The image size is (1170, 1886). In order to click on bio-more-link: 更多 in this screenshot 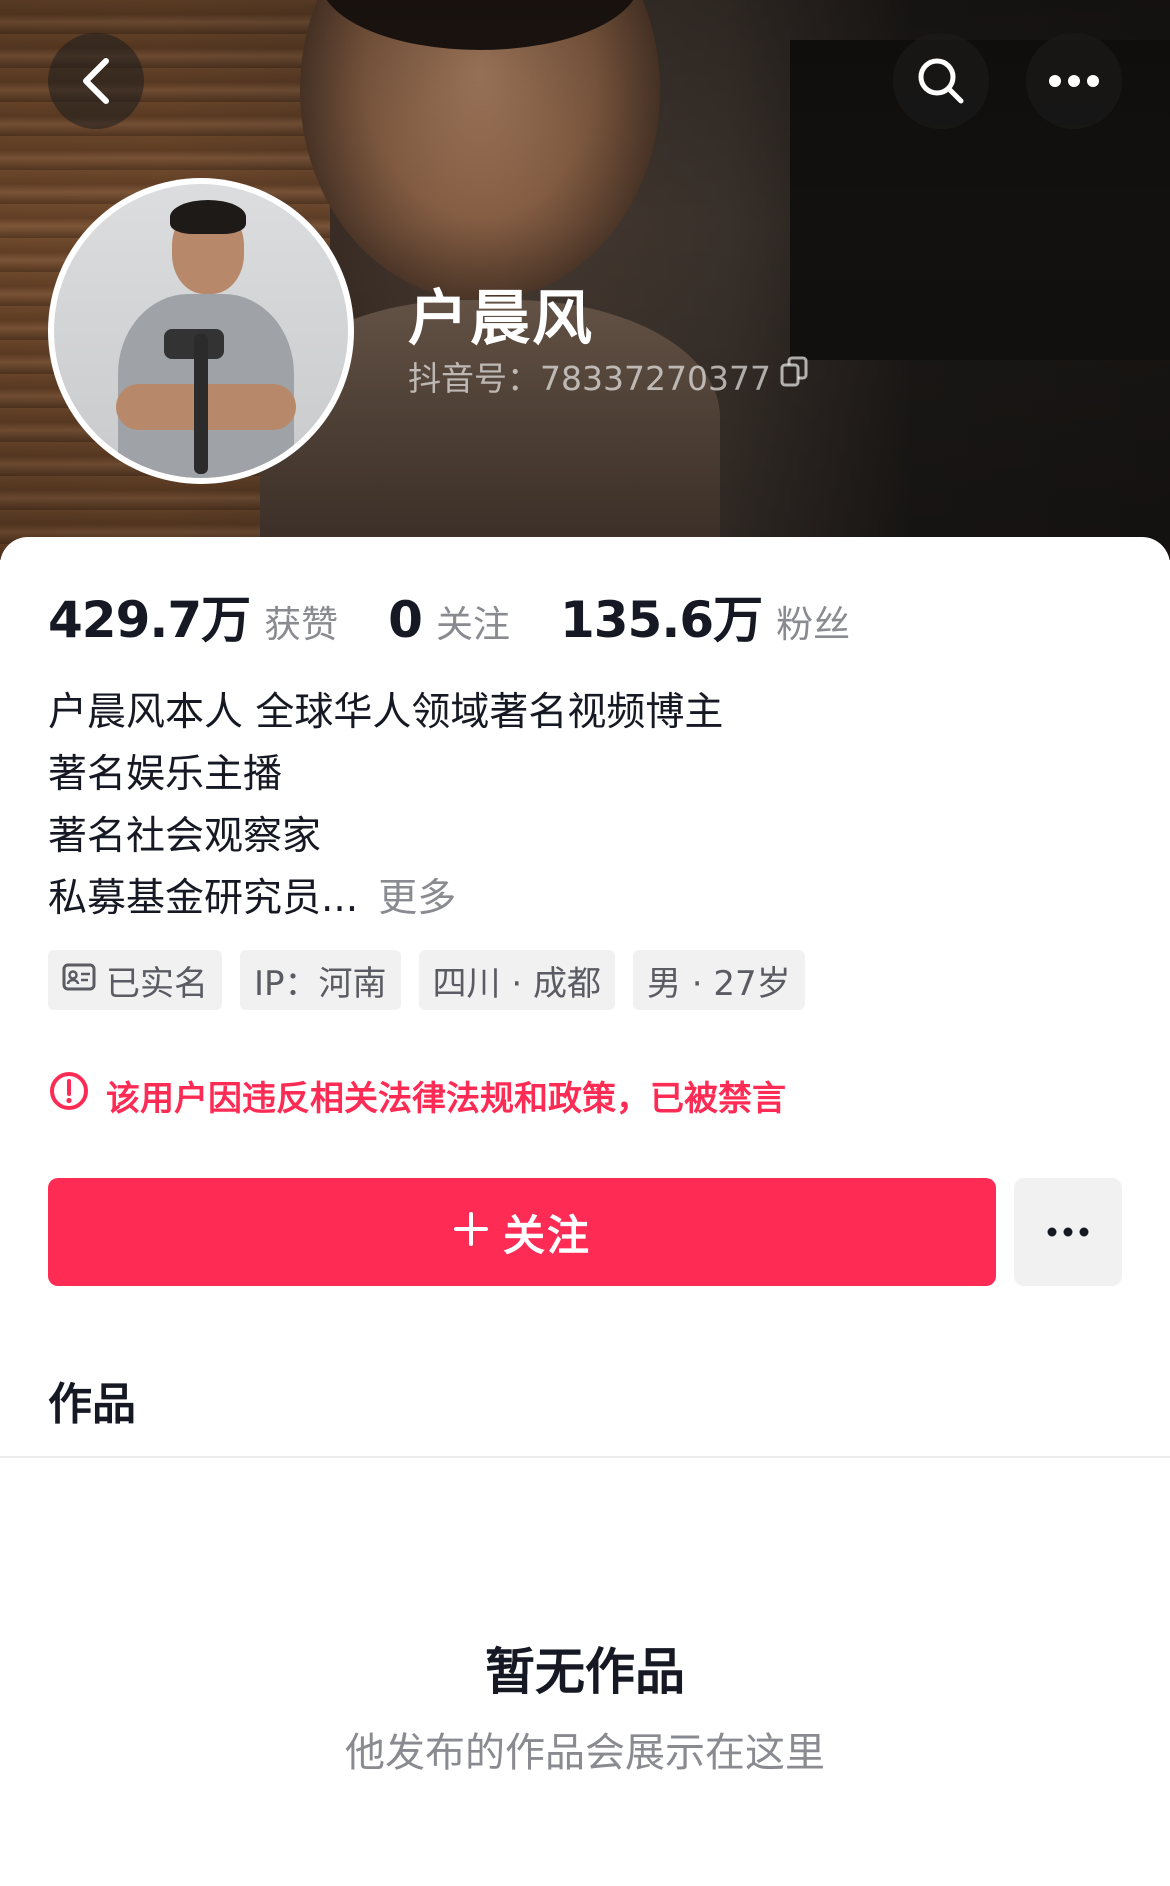, I will do `click(417, 898)`.